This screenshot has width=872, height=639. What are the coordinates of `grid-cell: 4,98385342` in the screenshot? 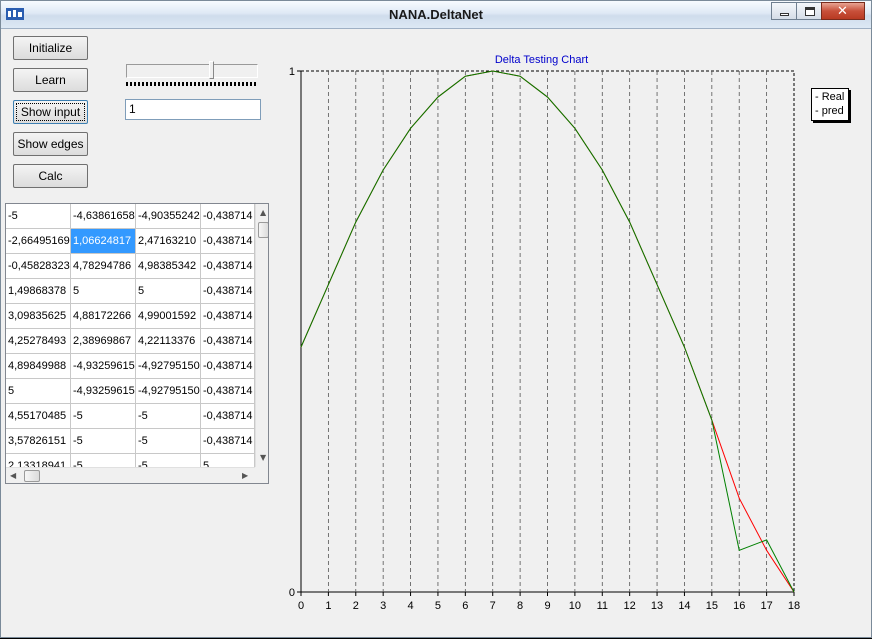 It's located at (168, 266).